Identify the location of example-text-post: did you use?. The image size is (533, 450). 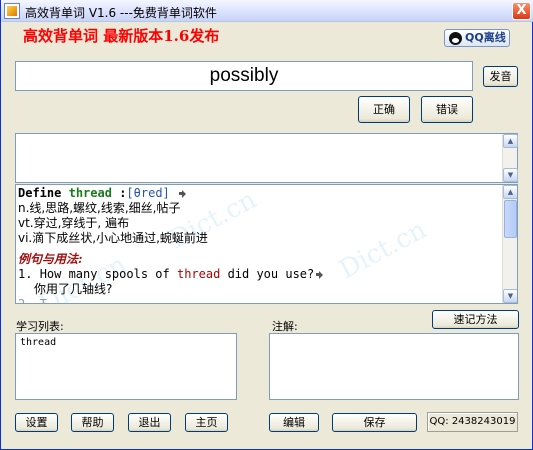
(271, 274).